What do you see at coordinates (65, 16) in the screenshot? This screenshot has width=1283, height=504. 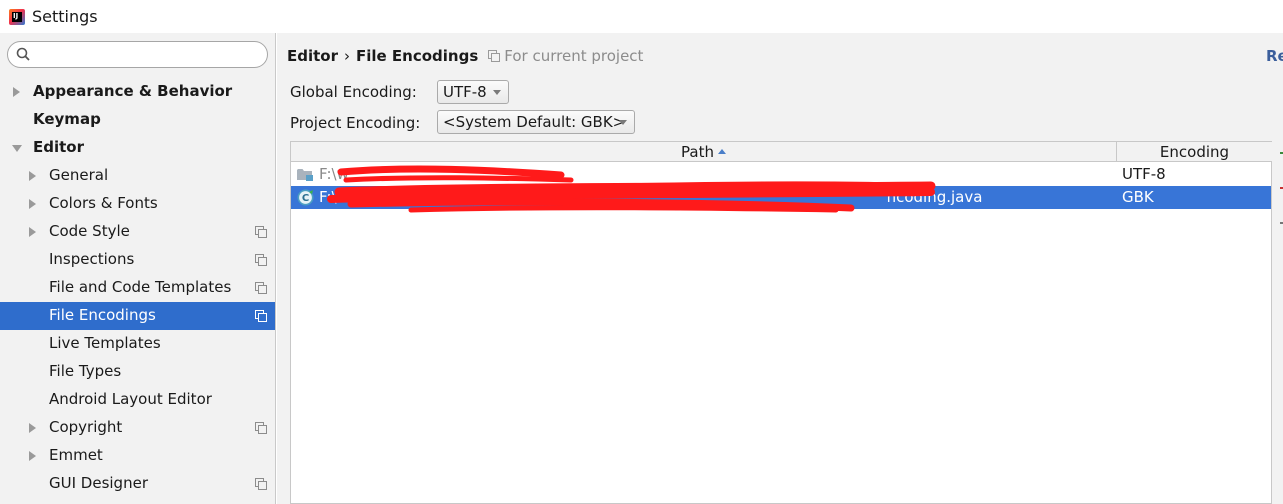 I see `window-title: Settings` at bounding box center [65, 16].